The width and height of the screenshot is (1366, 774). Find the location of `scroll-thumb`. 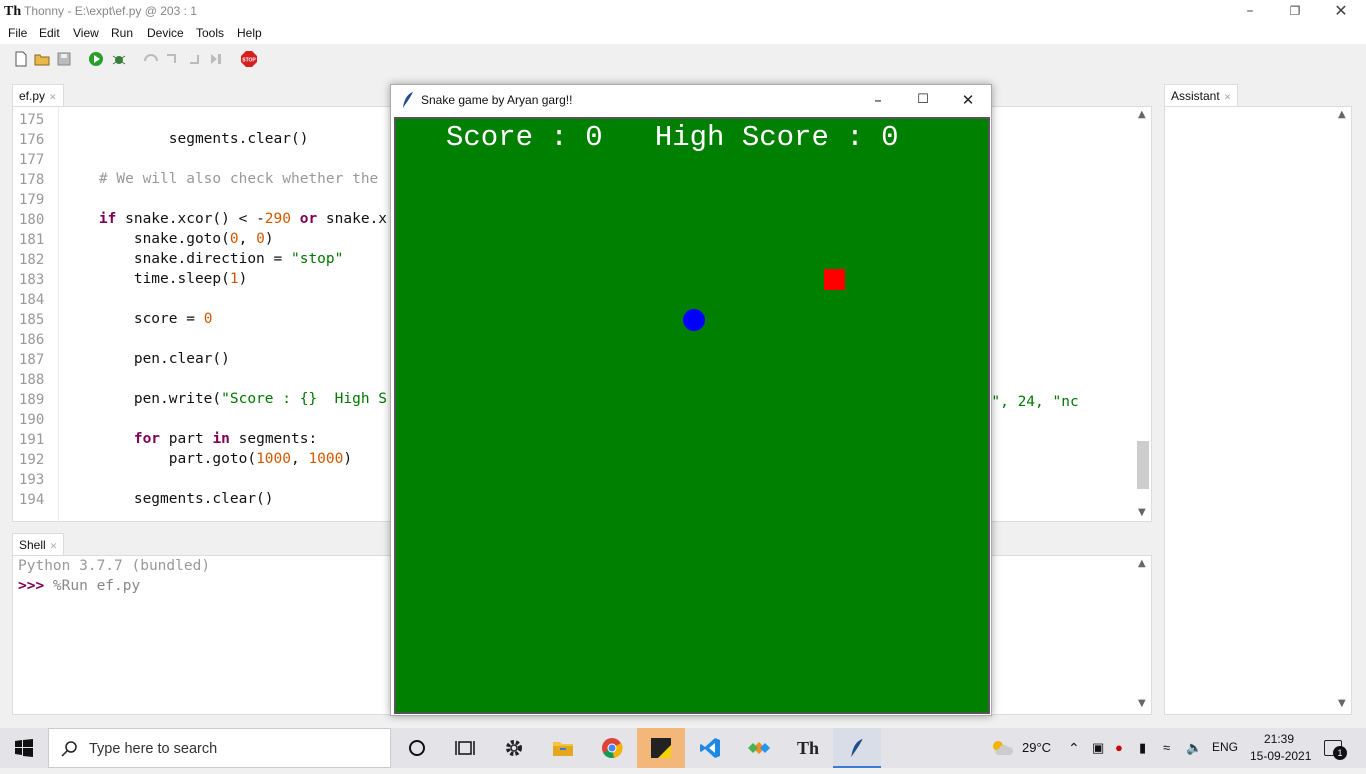

scroll-thumb is located at coordinates (1143, 465).